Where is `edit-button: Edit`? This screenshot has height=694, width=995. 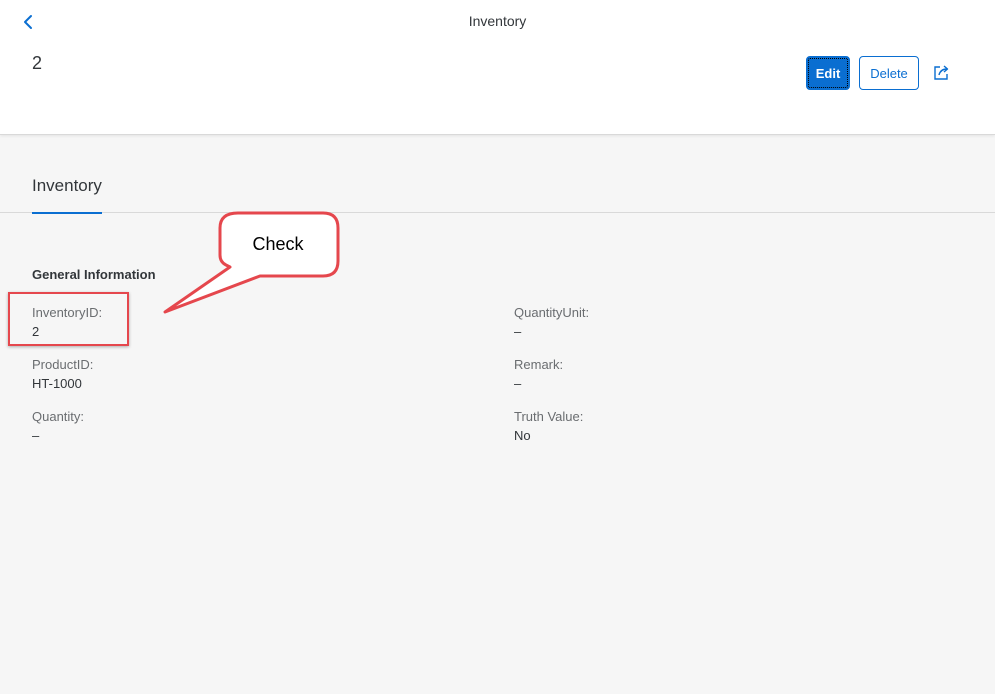 edit-button: Edit is located at coordinates (828, 73).